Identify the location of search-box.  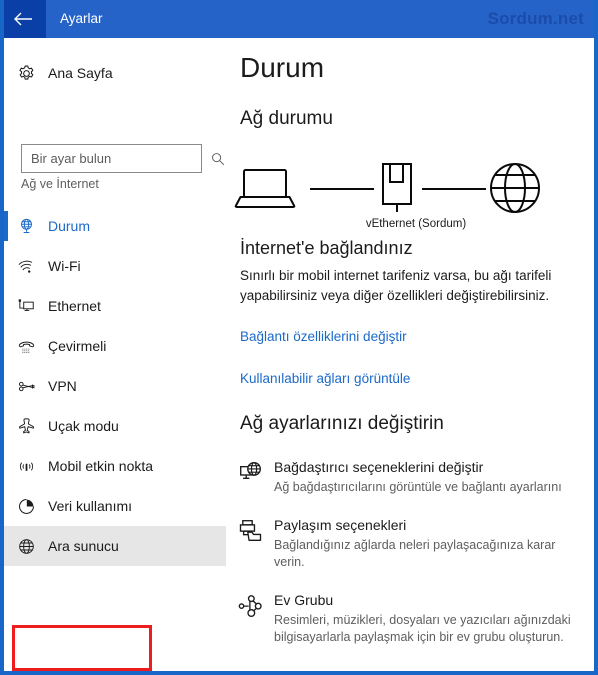
(123, 158).